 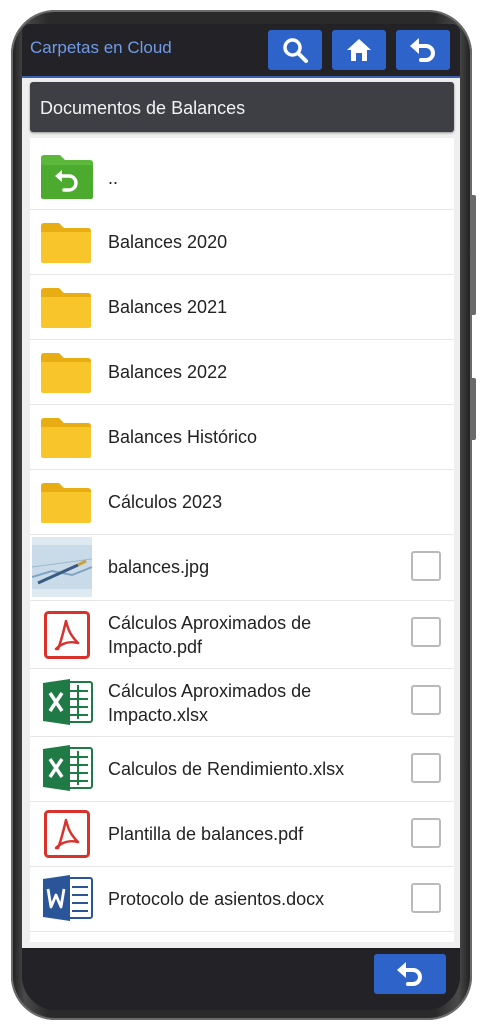 I want to click on folder-header: Documentos de Balances, so click(x=242, y=107).